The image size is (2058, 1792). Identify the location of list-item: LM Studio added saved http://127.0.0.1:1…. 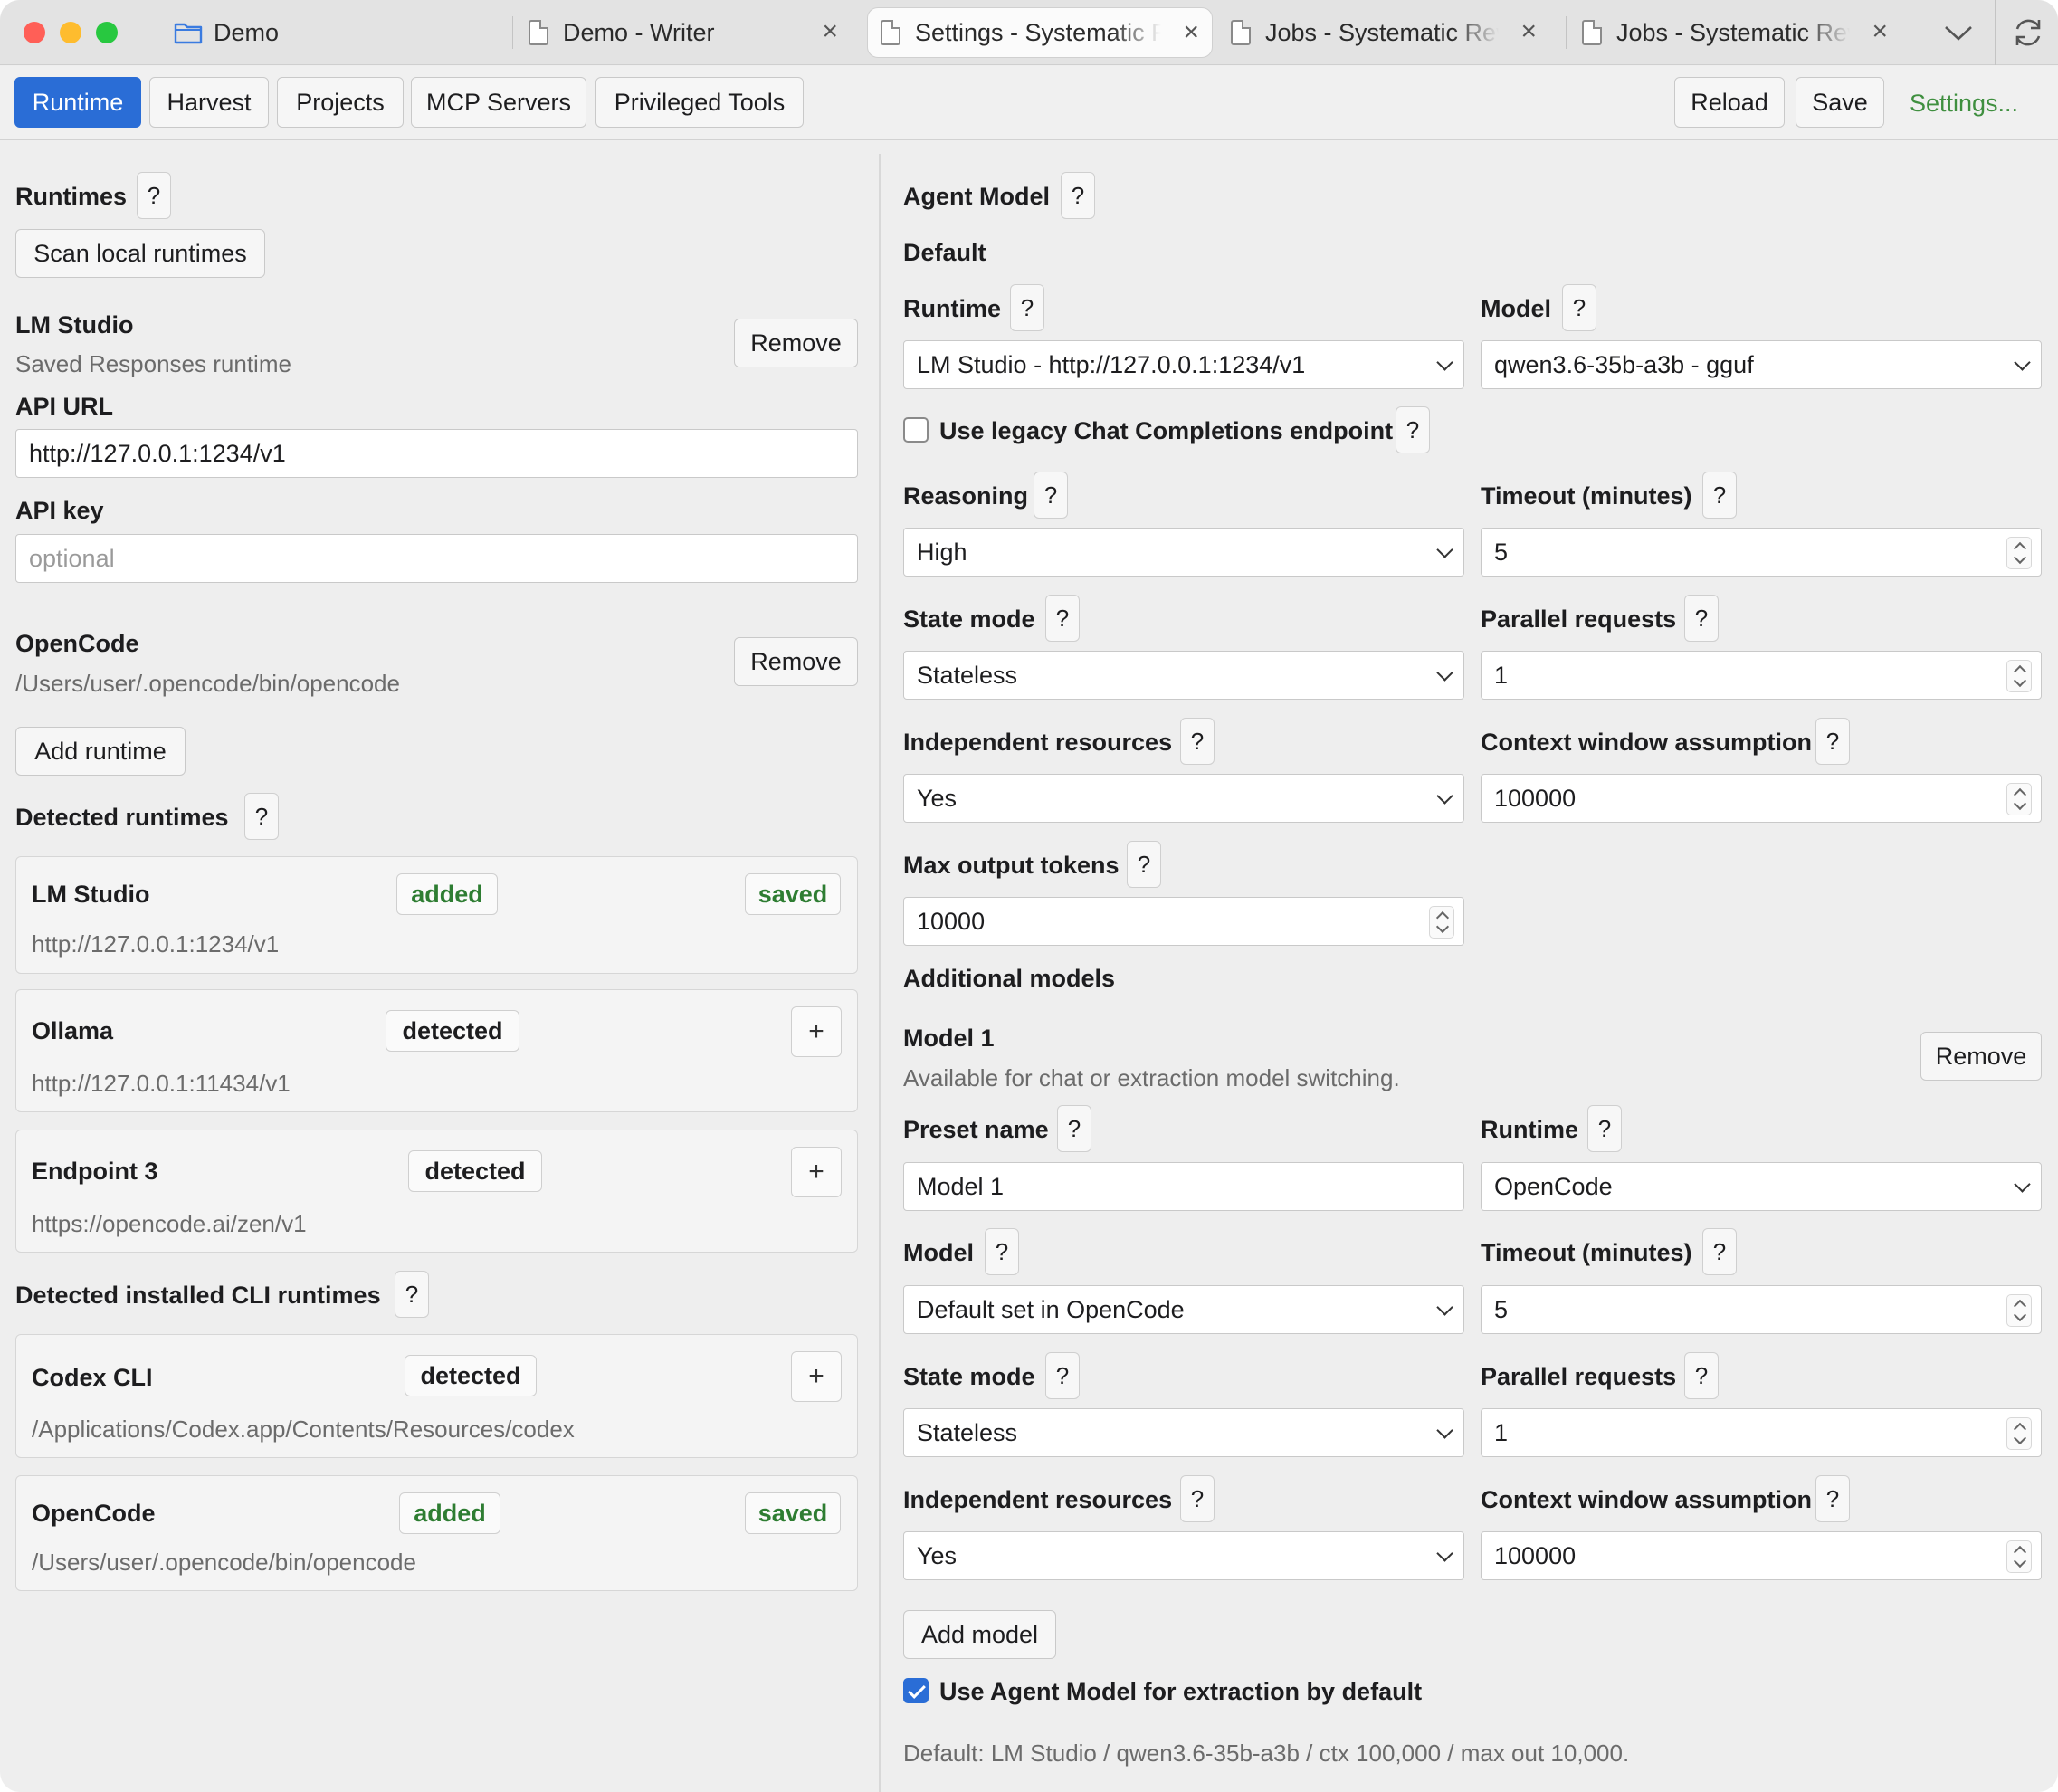
(436, 915).